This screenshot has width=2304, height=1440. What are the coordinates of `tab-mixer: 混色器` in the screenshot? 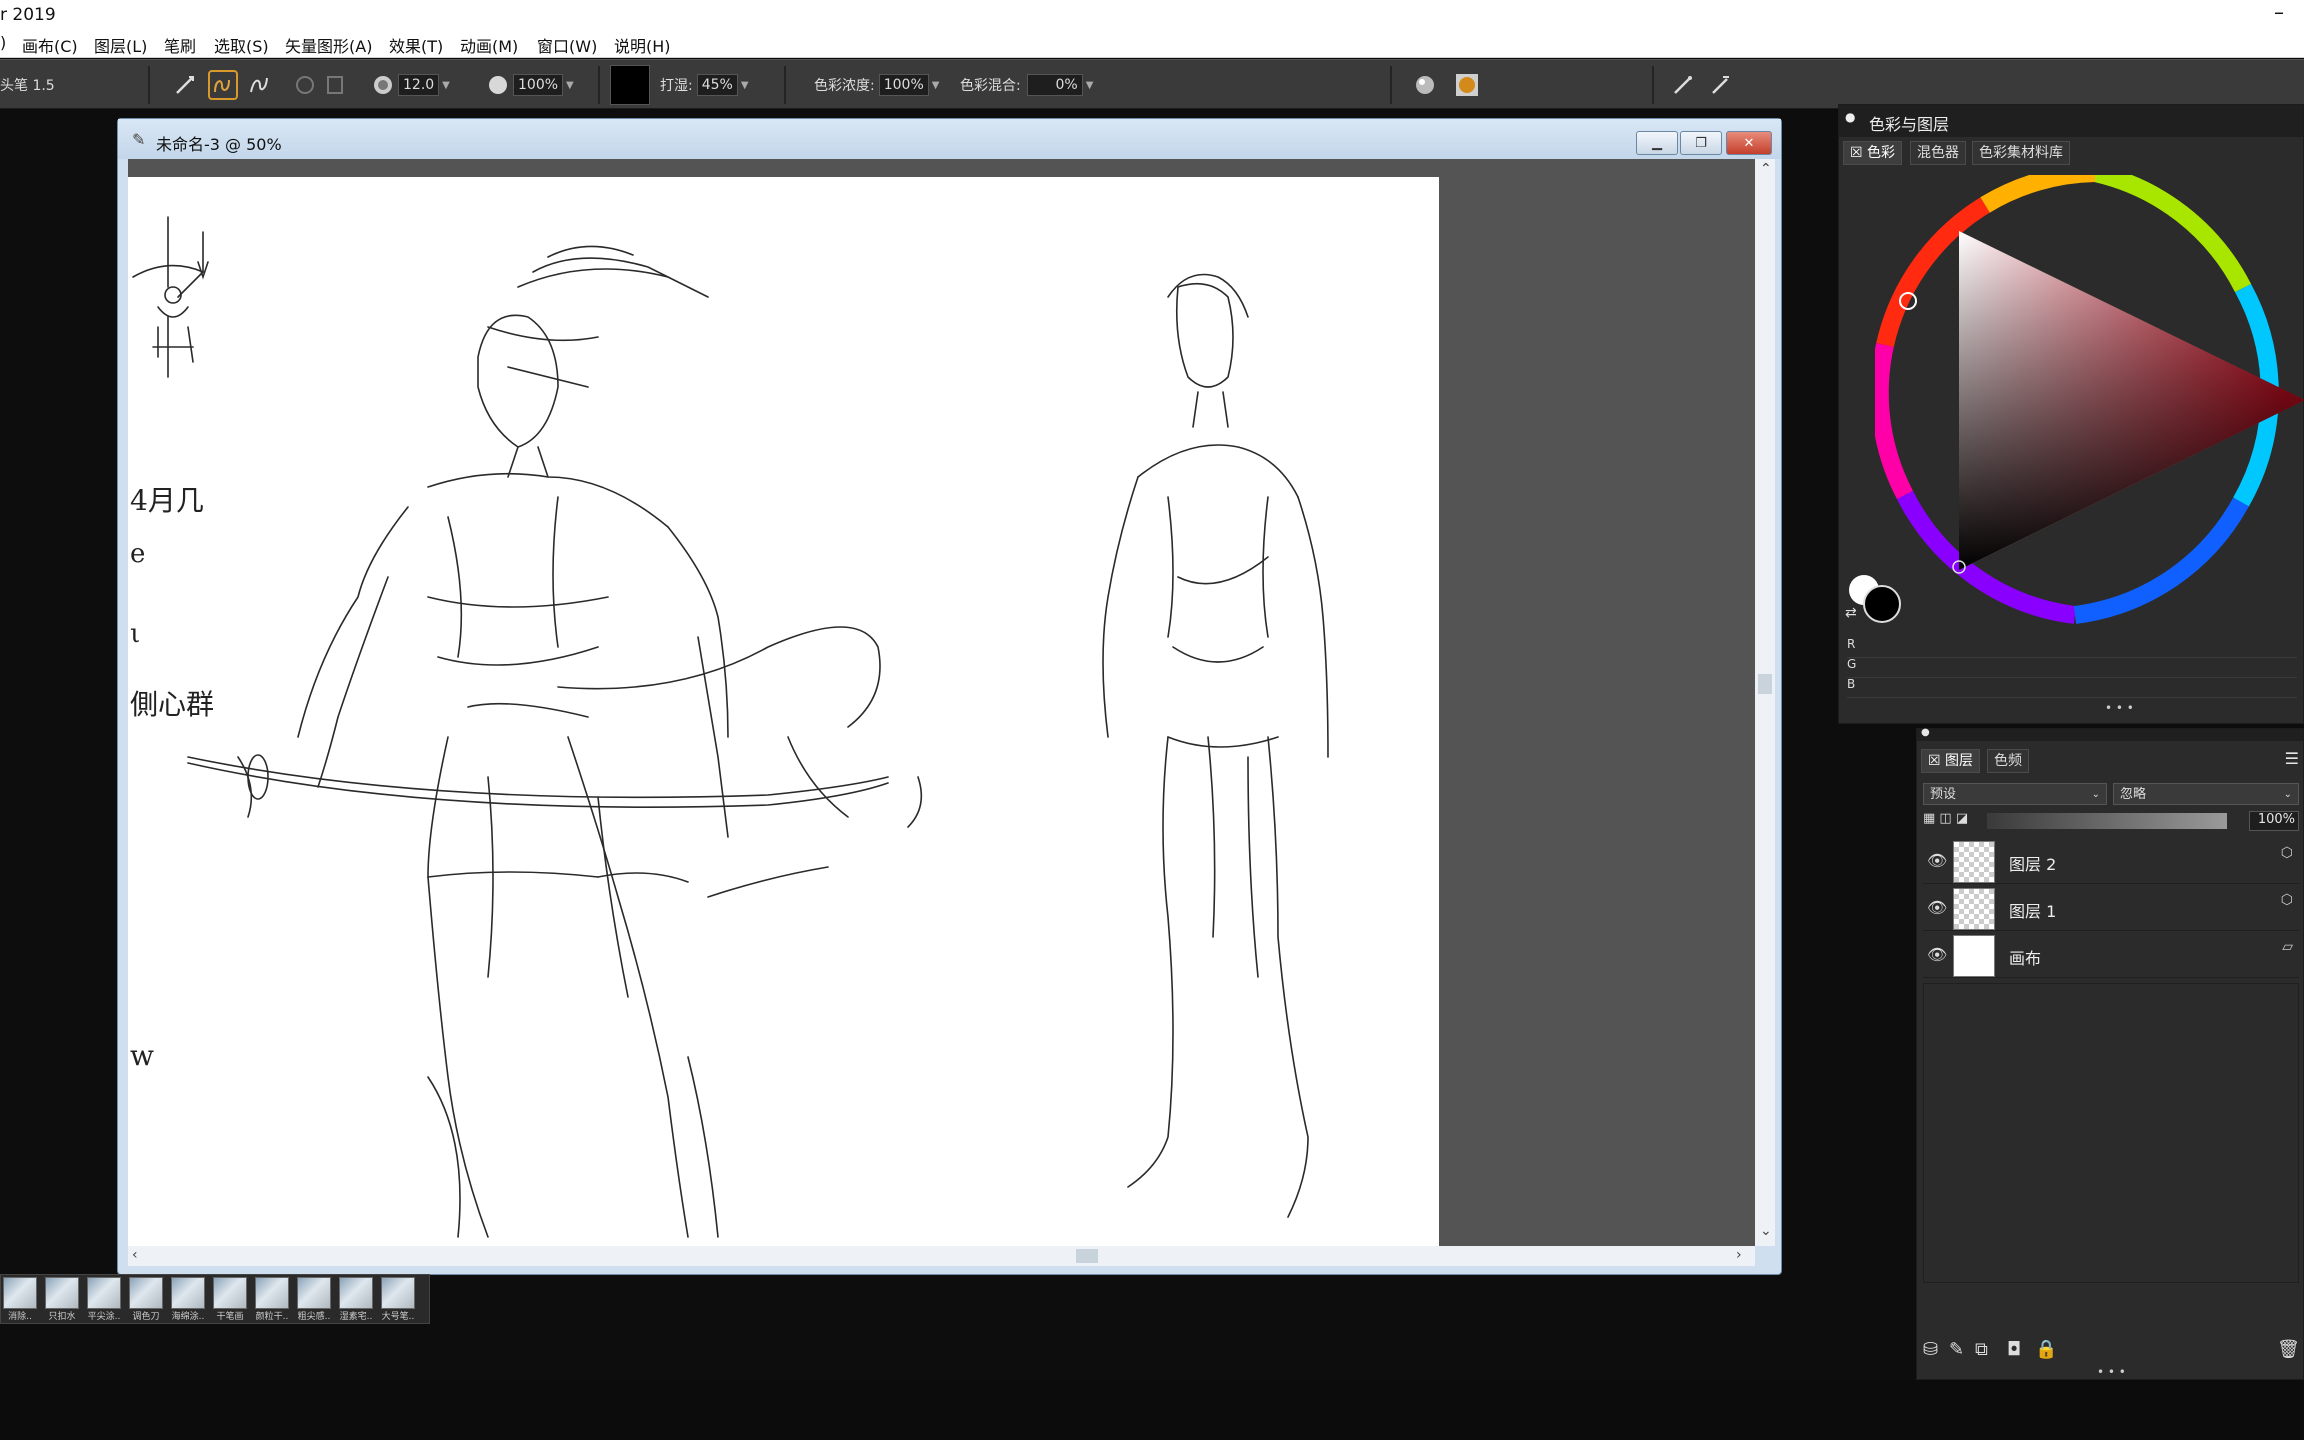 It's located at (1938, 153).